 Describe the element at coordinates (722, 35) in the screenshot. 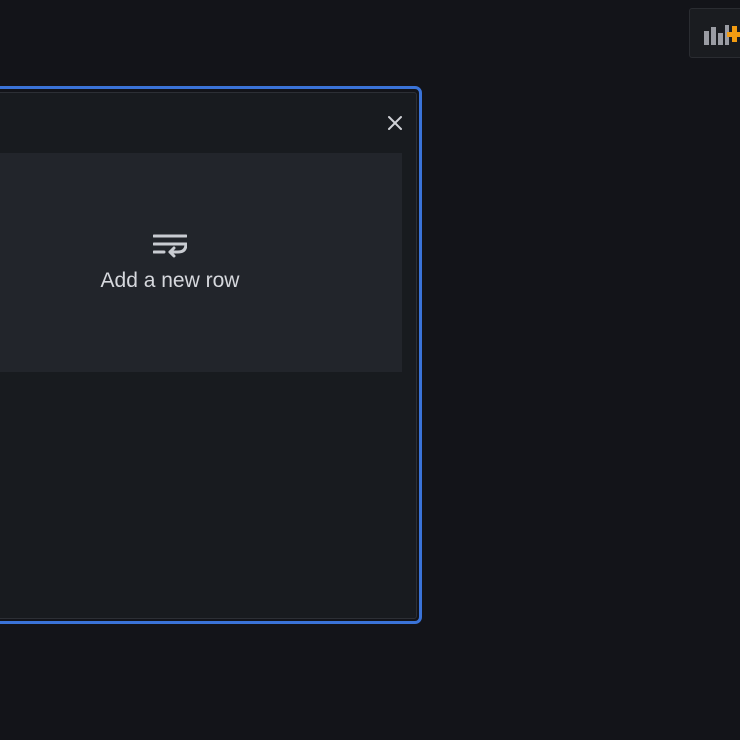

I see `add-panel-icon` at that location.